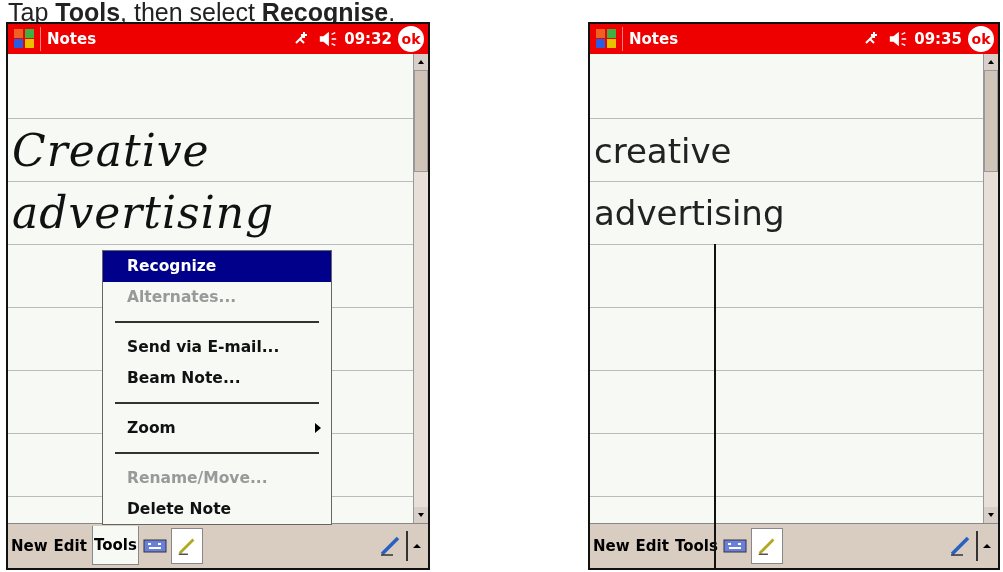 The height and width of the screenshot is (572, 1003). Describe the element at coordinates (663, 151) in the screenshot. I see `note-line-text: creative` at that location.